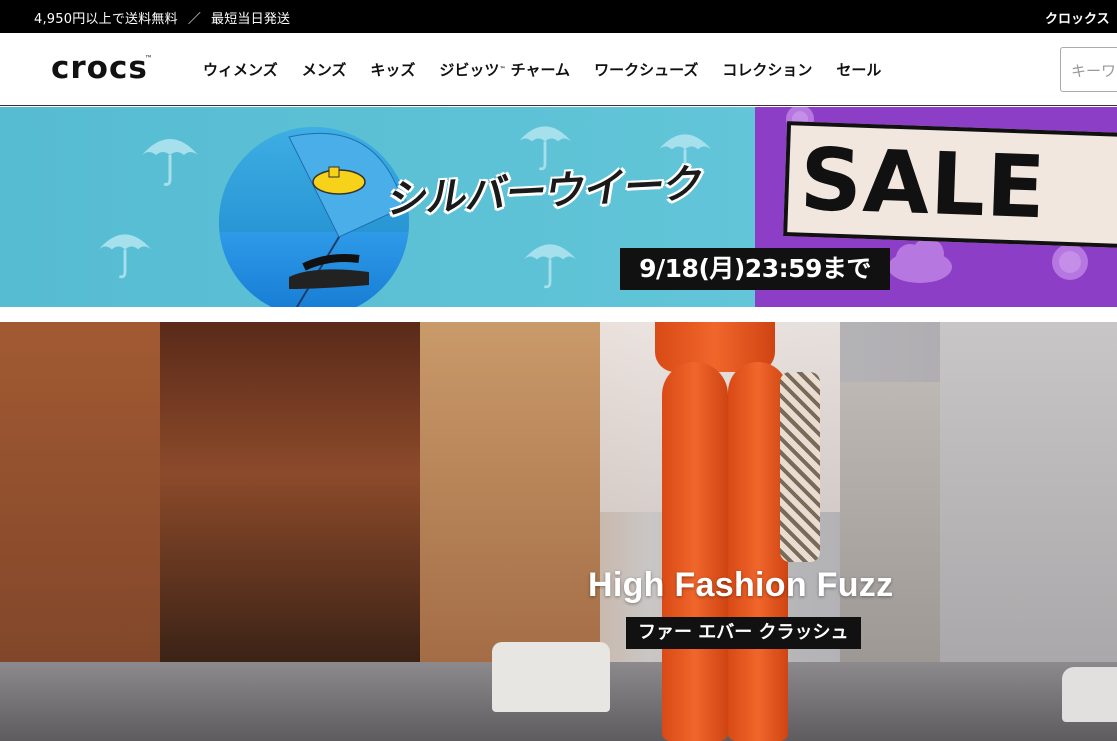 The image size is (1117, 741). What do you see at coordinates (767, 70) in the screenshot?
I see `nav-item-collection: コレクション` at bounding box center [767, 70].